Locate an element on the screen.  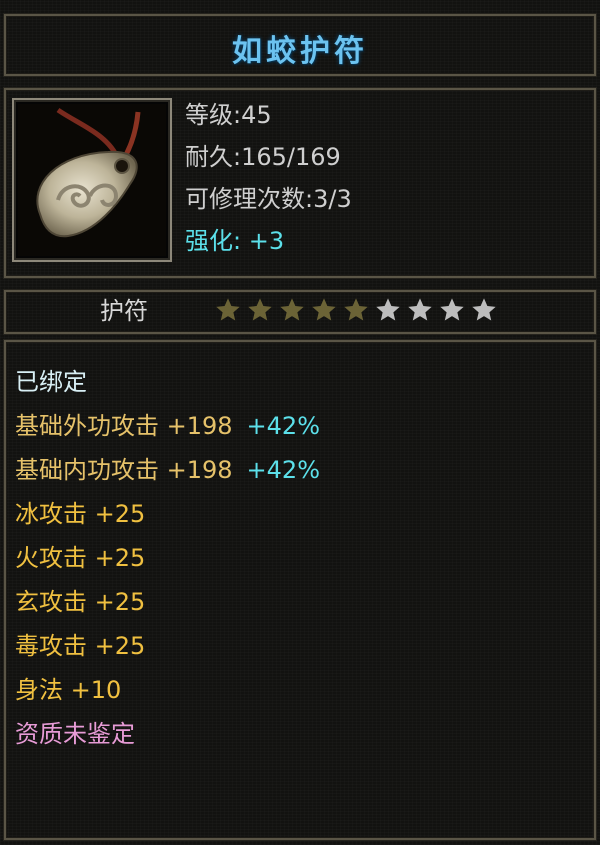
star-rating is located at coordinates (356, 310).